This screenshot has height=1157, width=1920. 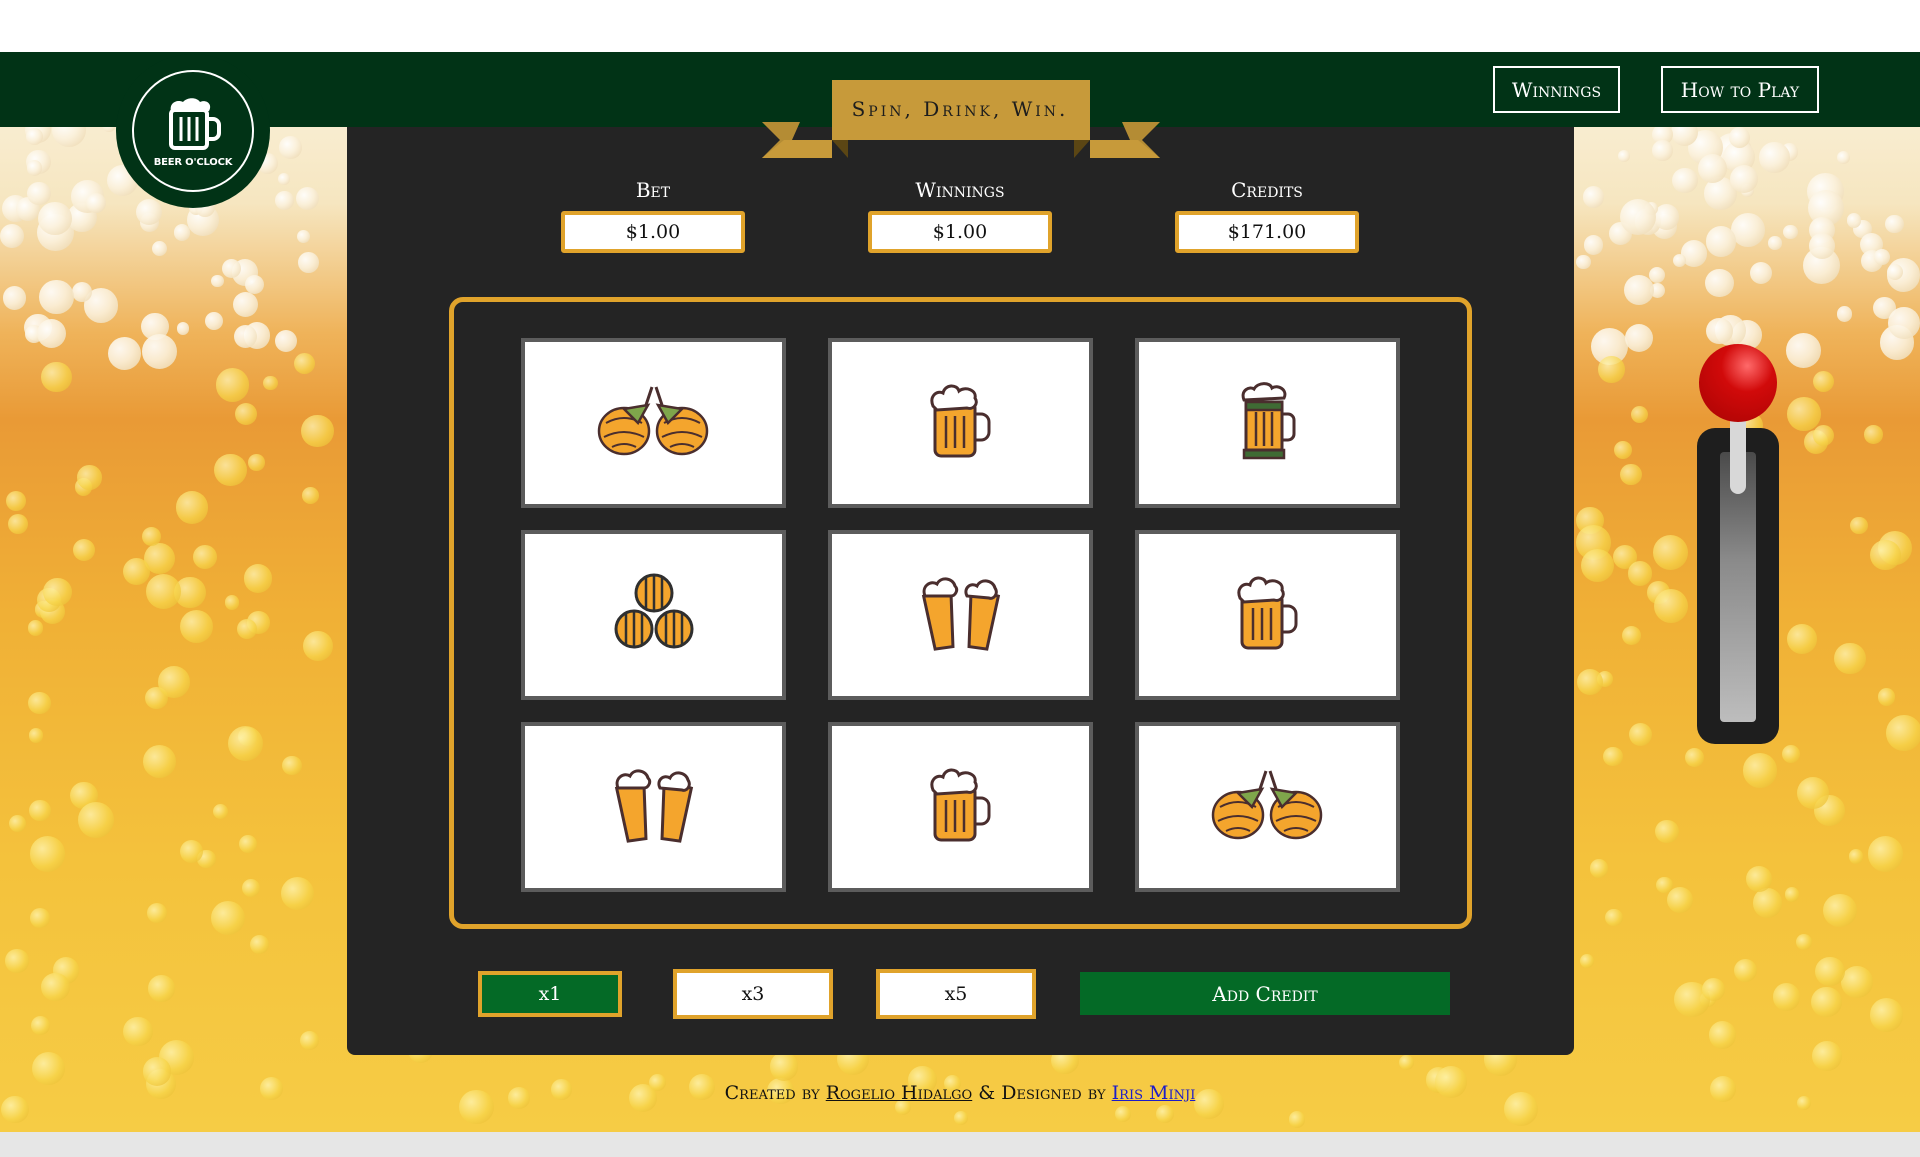 What do you see at coordinates (1154, 1093) in the screenshot?
I see `designer-link: Iris Minji` at bounding box center [1154, 1093].